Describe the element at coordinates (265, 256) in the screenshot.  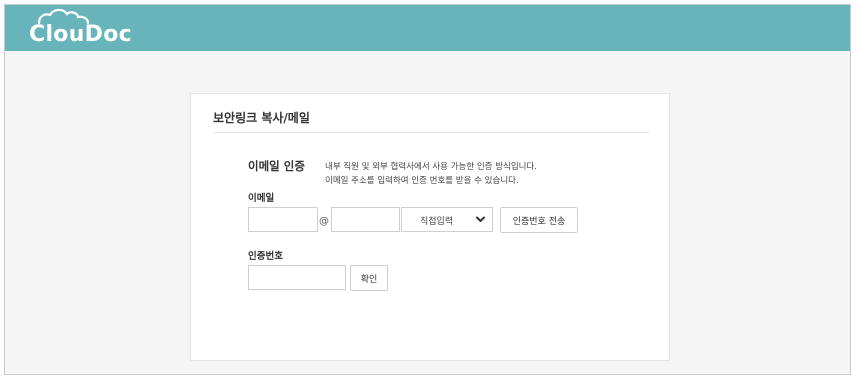
I see `code-label: 인증번호` at that location.